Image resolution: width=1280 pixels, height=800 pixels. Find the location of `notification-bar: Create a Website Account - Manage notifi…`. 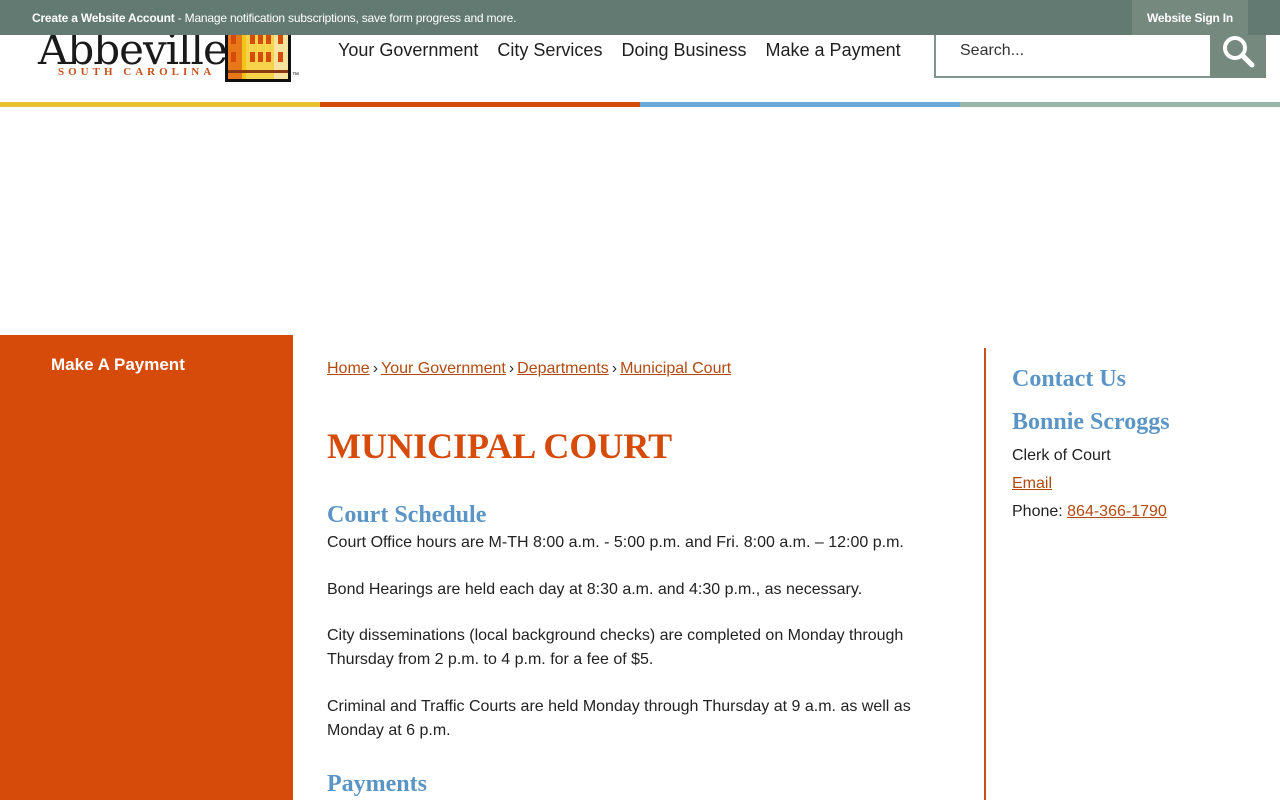

notification-bar: Create a Website Account - Manage notifi… is located at coordinates (640, 17).